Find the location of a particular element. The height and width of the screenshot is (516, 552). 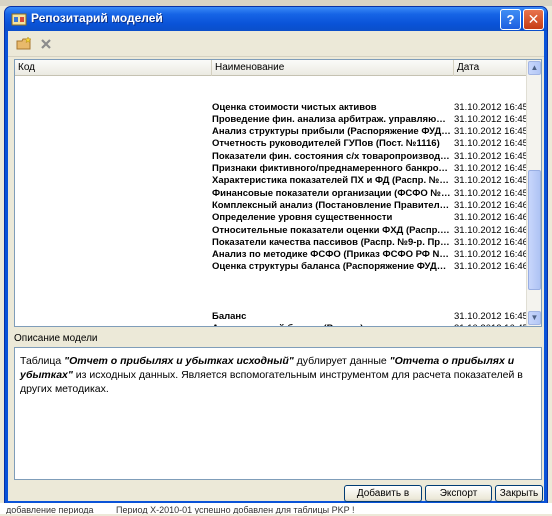

column-header-date: Дата is located at coordinates (490, 68).